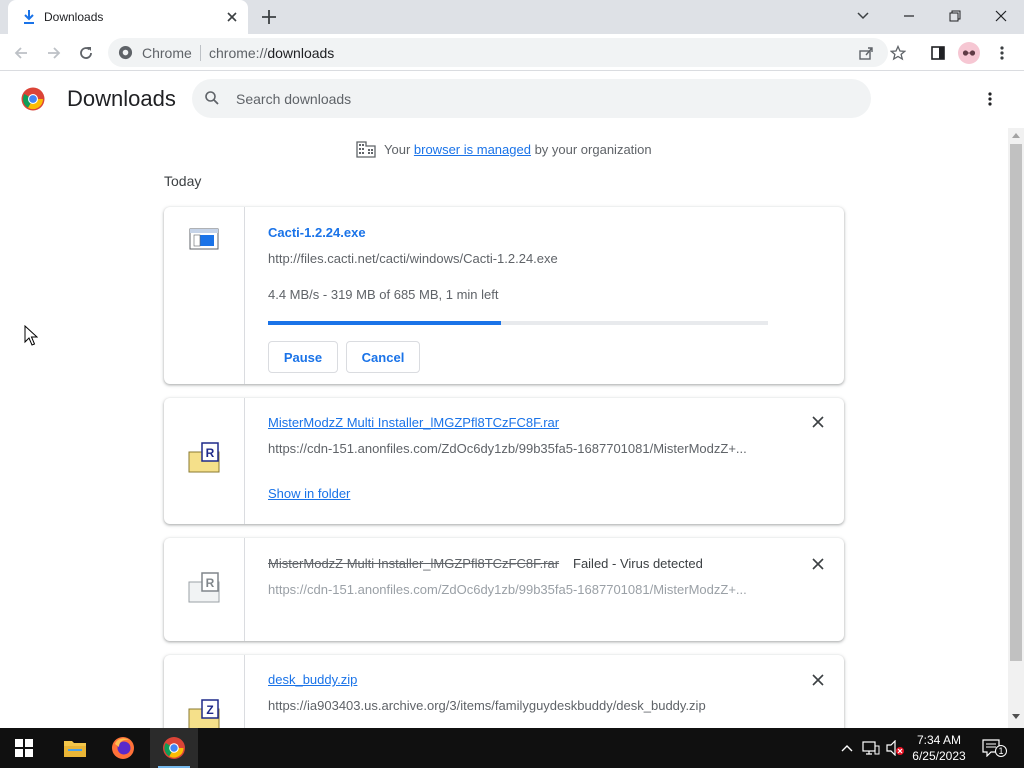  I want to click on url-scheme: chrome://, so click(238, 53).